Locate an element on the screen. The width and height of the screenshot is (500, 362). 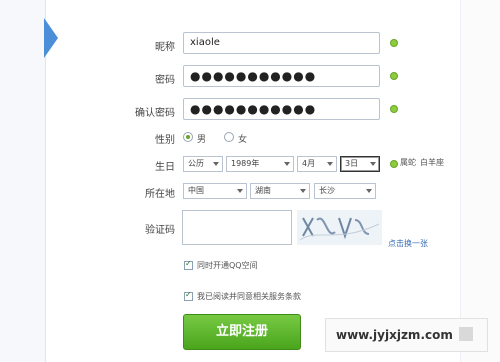
right-panel is located at coordinates (480, 181).